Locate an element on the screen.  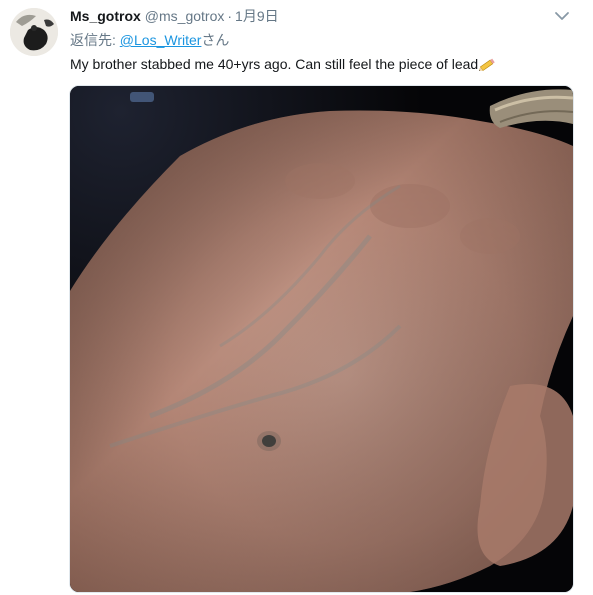
author-name: Ms_gotrox is located at coordinates (105, 16).